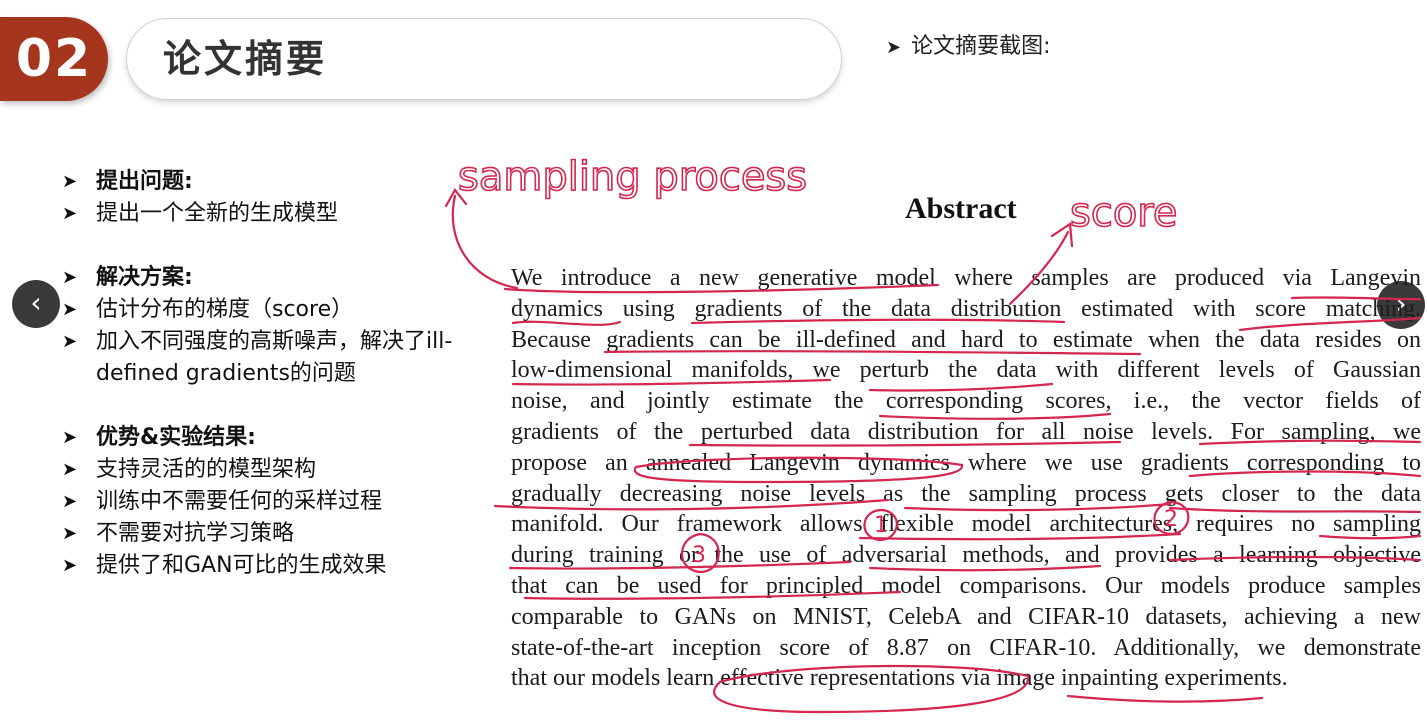 The width and height of the screenshot is (1427, 720). I want to click on bullet-item: ➤ 提供了和GAN可比的生成效果, so click(272, 566).